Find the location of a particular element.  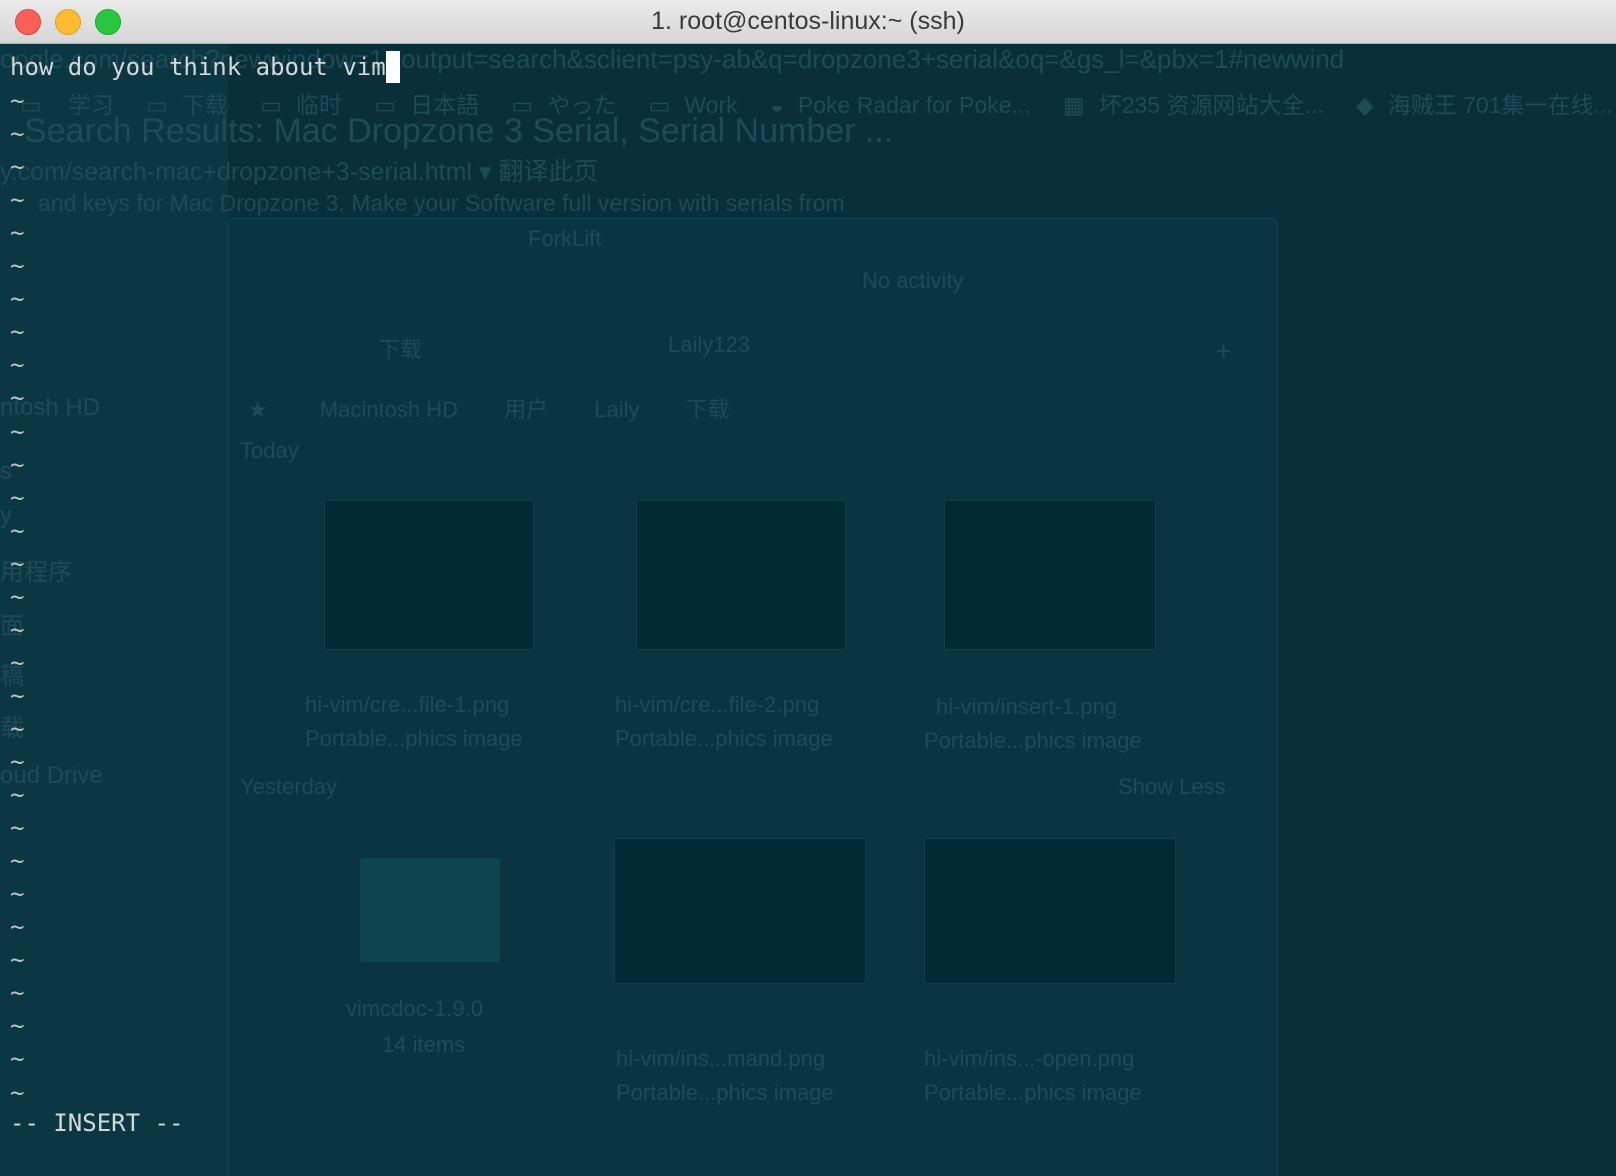

maximize-button is located at coordinates (108, 22).